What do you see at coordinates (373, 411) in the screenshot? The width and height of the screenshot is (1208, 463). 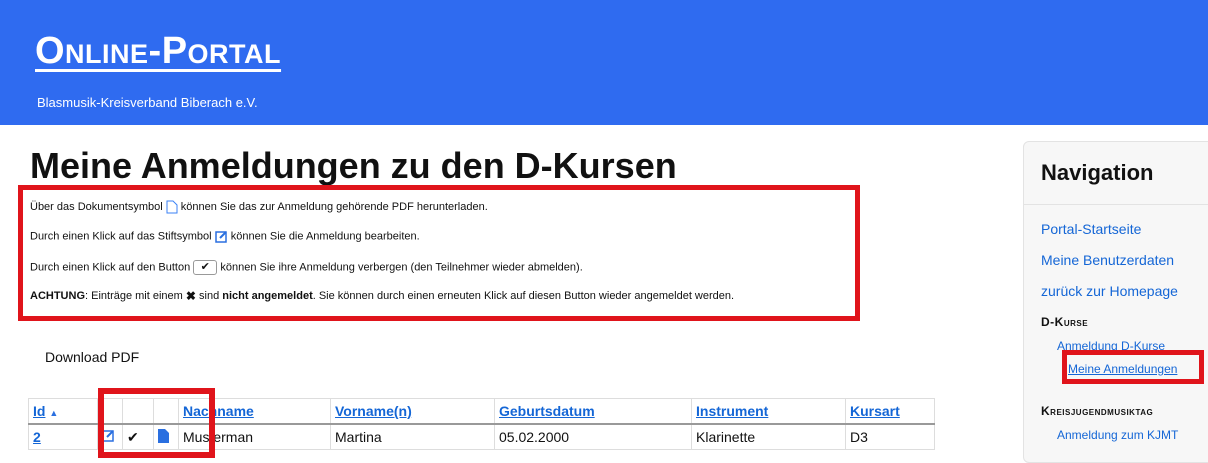 I see `sort-vorname-link: Vorname(n)` at bounding box center [373, 411].